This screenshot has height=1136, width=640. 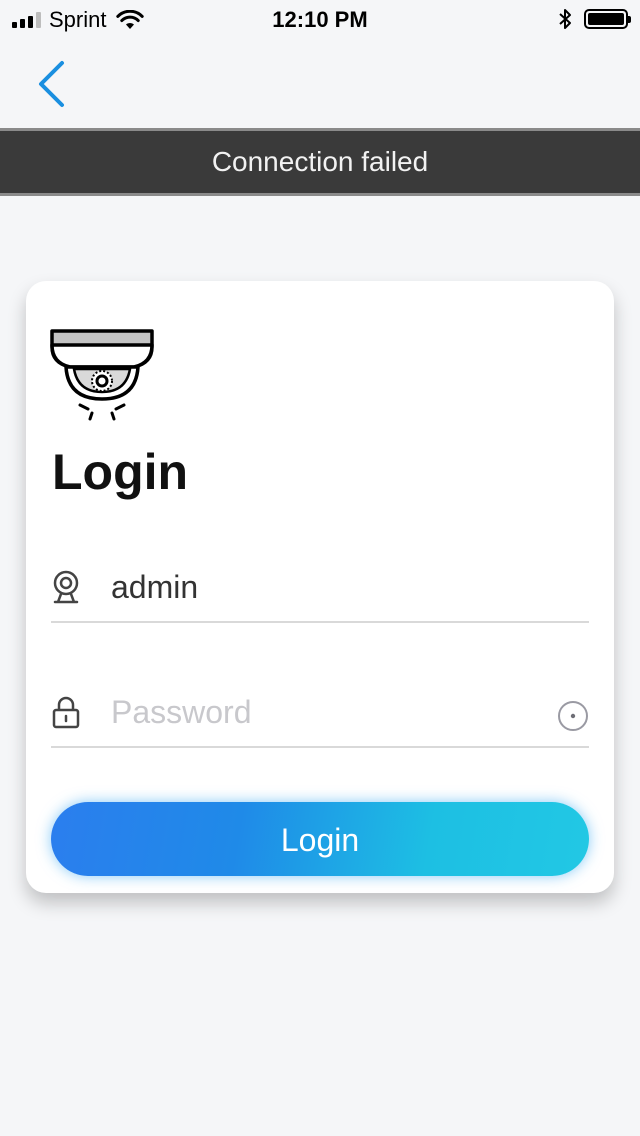 What do you see at coordinates (607, 19) in the screenshot?
I see `battery-icon` at bounding box center [607, 19].